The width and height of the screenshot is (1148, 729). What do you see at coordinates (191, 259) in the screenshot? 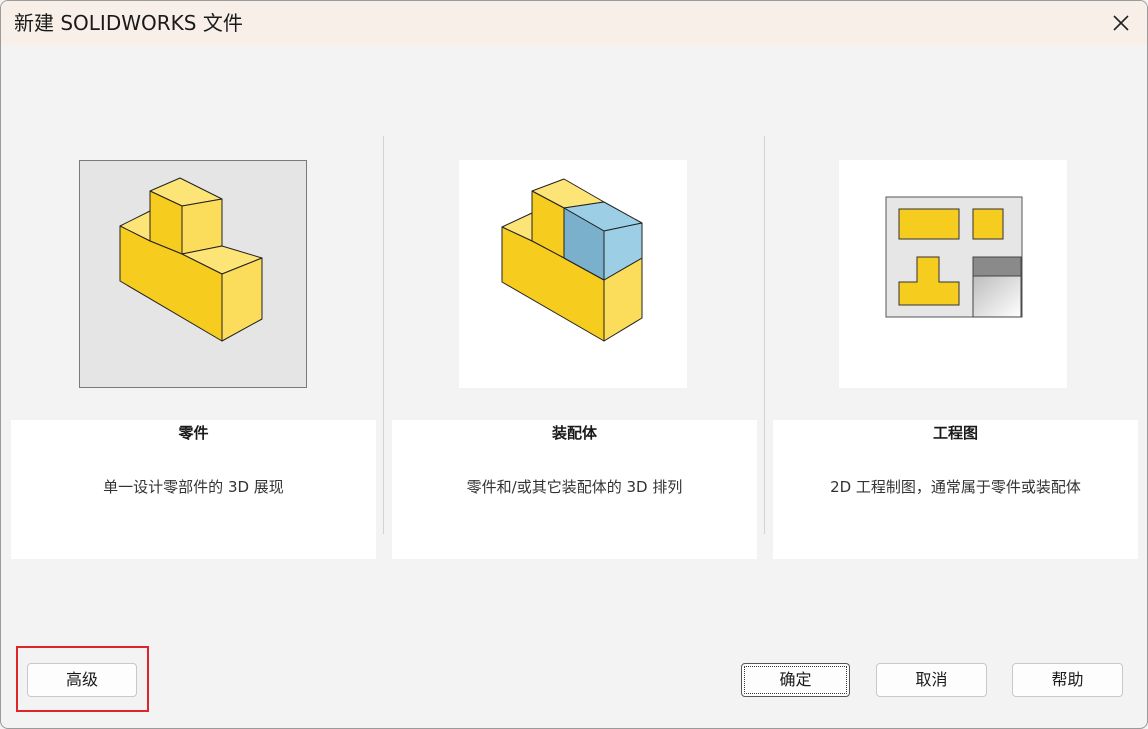
I see `part-icon` at bounding box center [191, 259].